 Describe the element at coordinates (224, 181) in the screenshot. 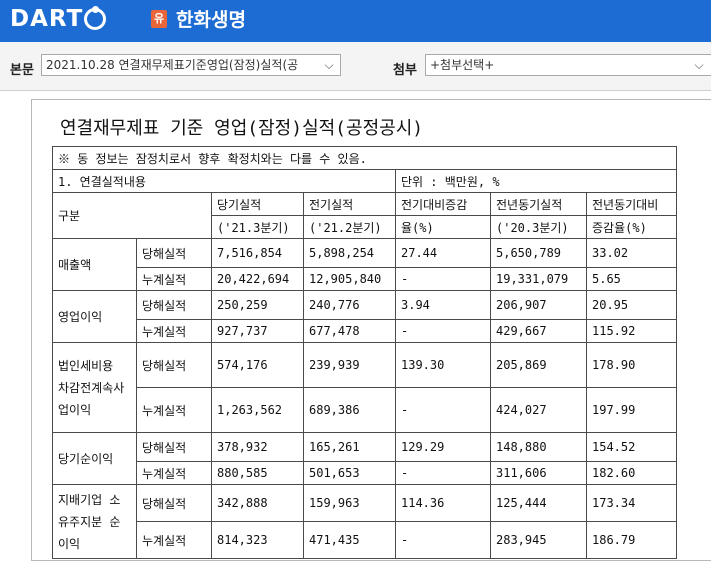

I see `section-title: 1. 연결실적내용` at that location.